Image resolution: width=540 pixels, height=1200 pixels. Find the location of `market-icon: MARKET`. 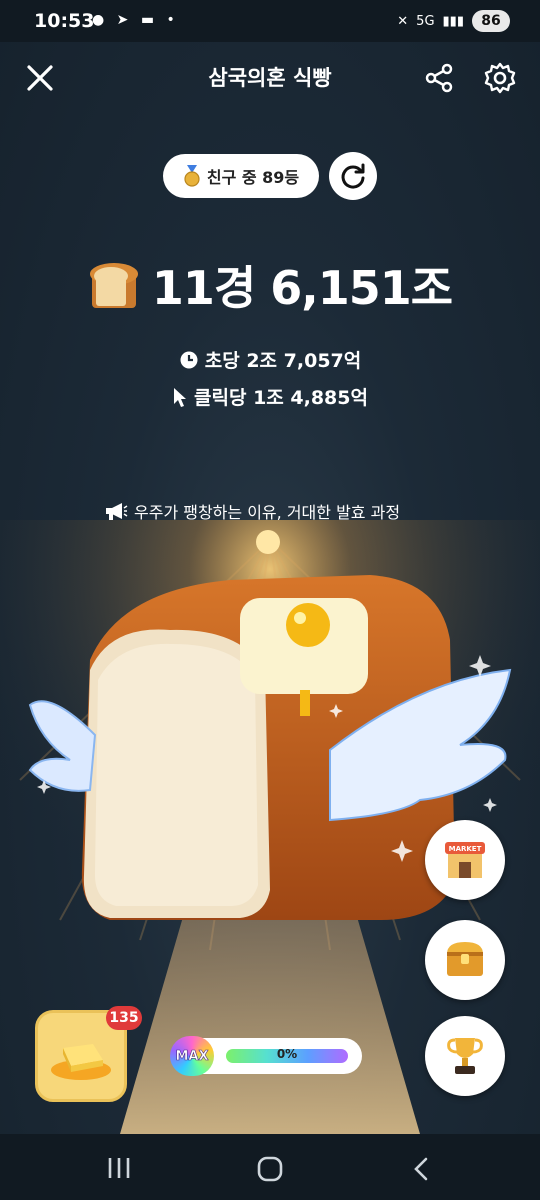

market-icon: MARKET is located at coordinates (465, 860).